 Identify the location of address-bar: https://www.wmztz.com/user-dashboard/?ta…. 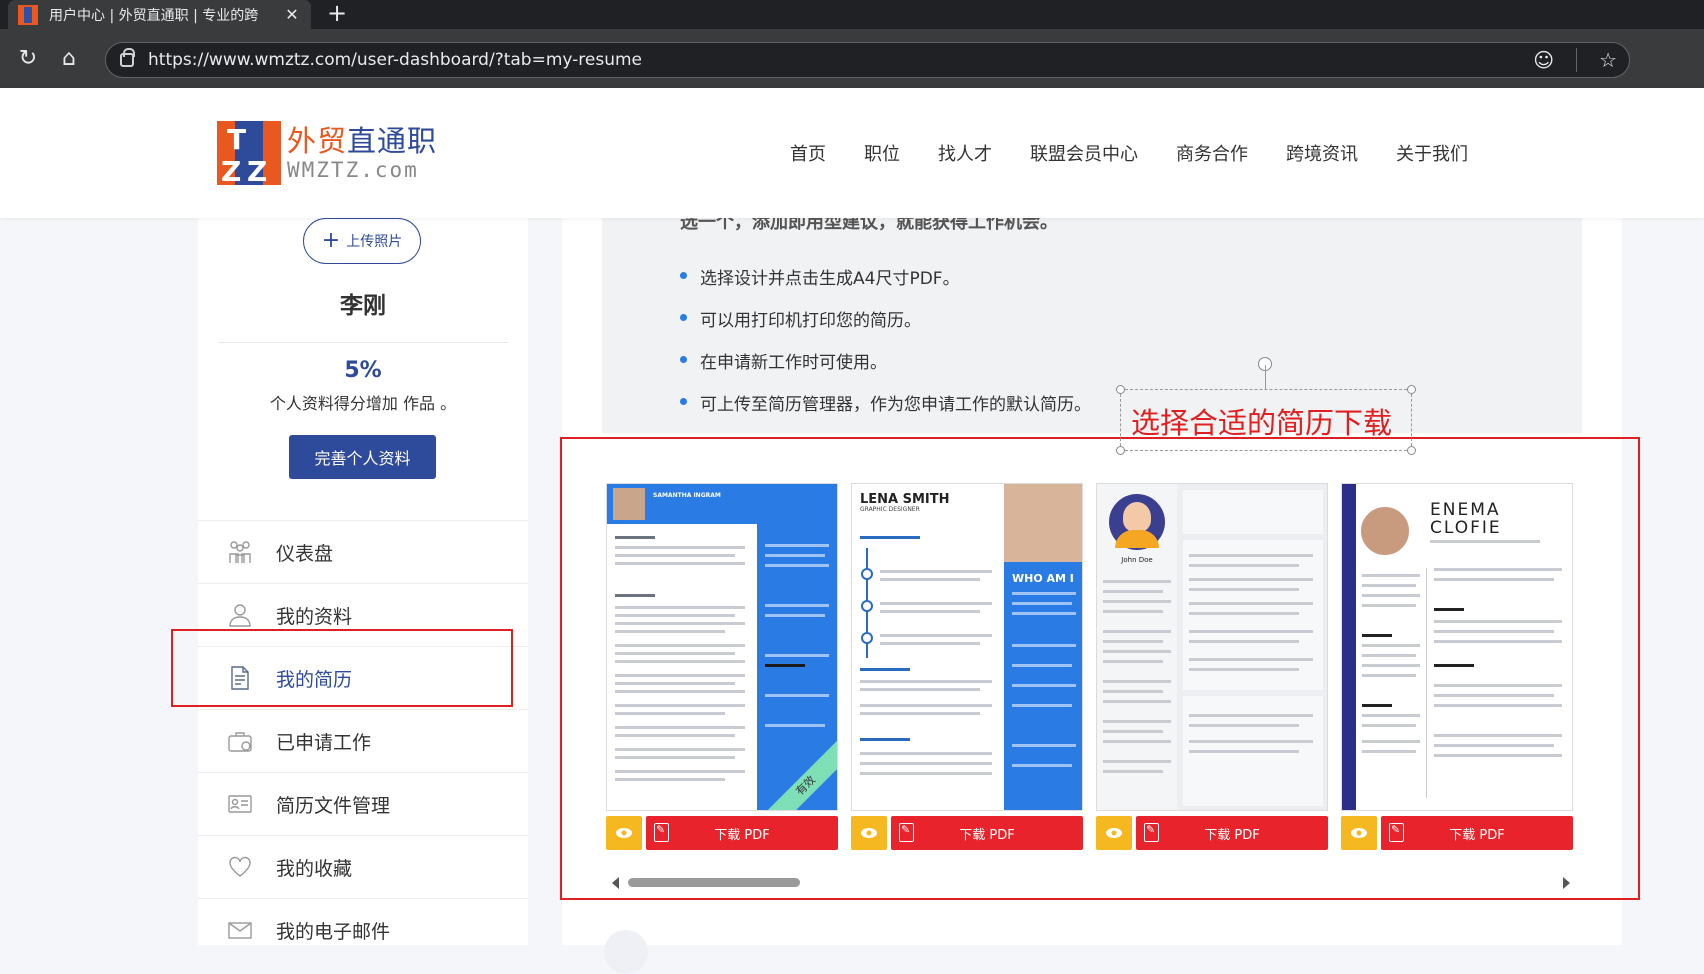
(867, 60).